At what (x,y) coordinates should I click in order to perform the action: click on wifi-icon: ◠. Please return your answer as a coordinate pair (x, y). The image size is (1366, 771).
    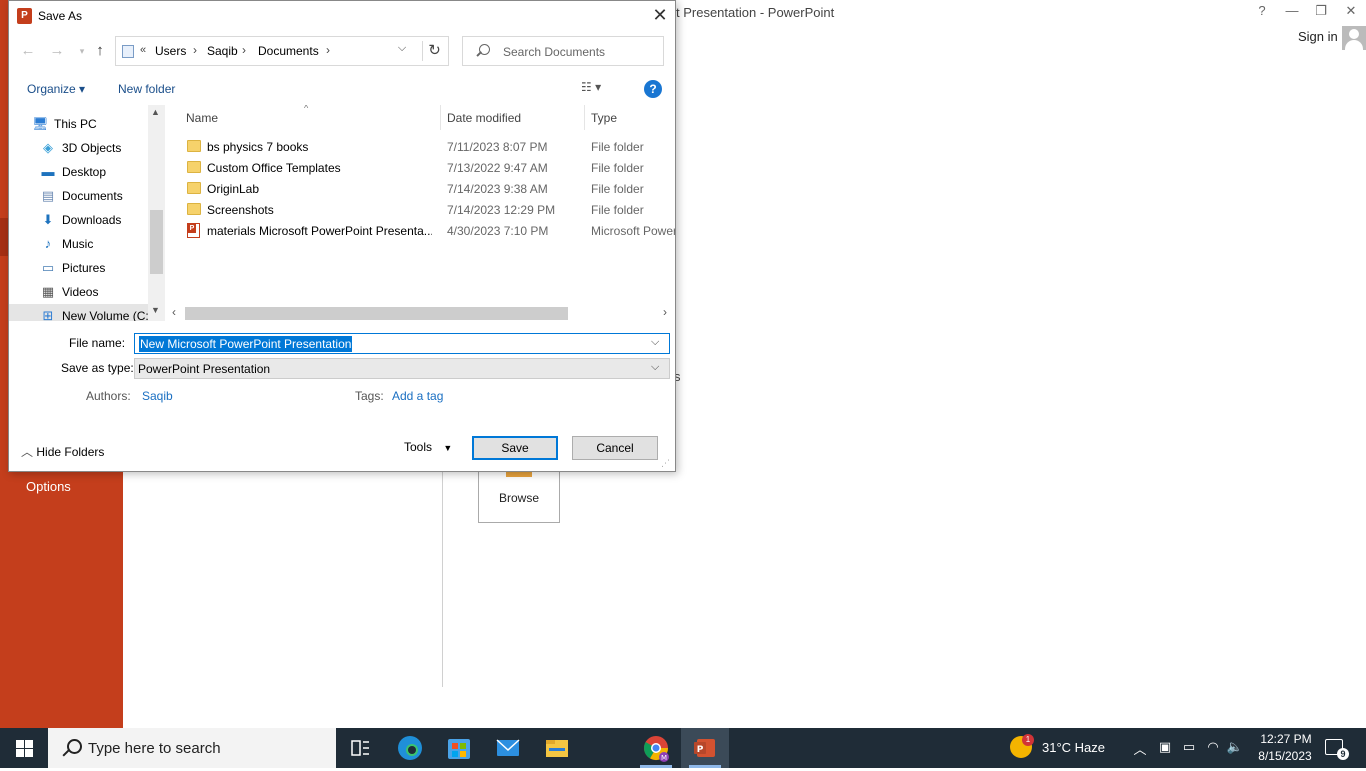
    Looking at the image, I should click on (1213, 747).